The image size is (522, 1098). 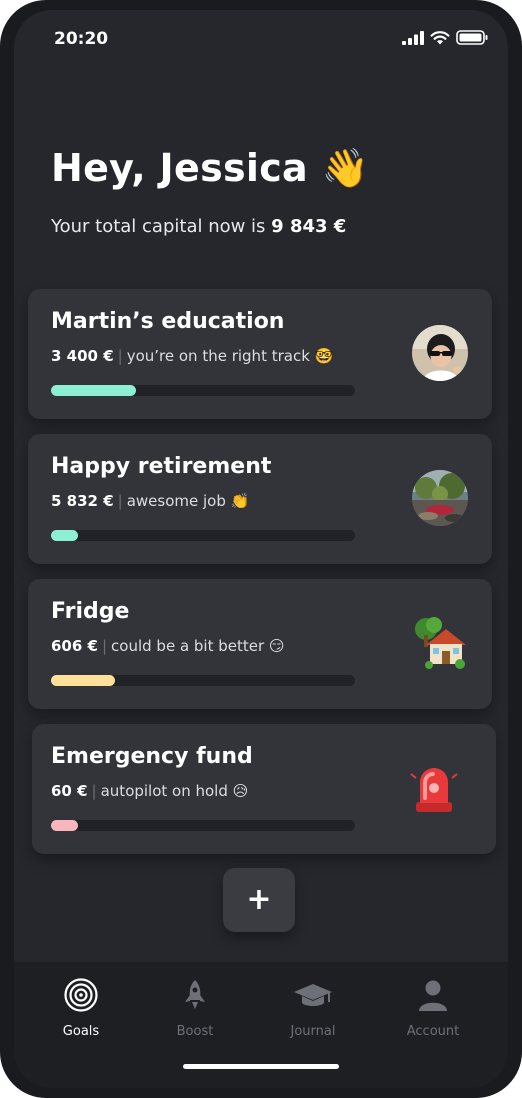 I want to click on goal-card-emergency-fund: Emergency fund 60 € | autopilot on hold 😥, so click(x=264, y=789).